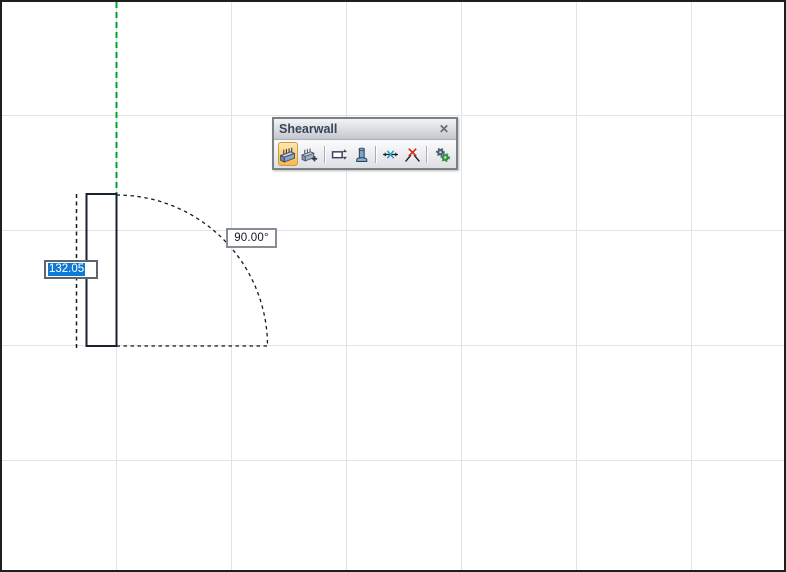 The width and height of the screenshot is (786, 572). I want to click on add-shearwall-icon, so click(309, 154).